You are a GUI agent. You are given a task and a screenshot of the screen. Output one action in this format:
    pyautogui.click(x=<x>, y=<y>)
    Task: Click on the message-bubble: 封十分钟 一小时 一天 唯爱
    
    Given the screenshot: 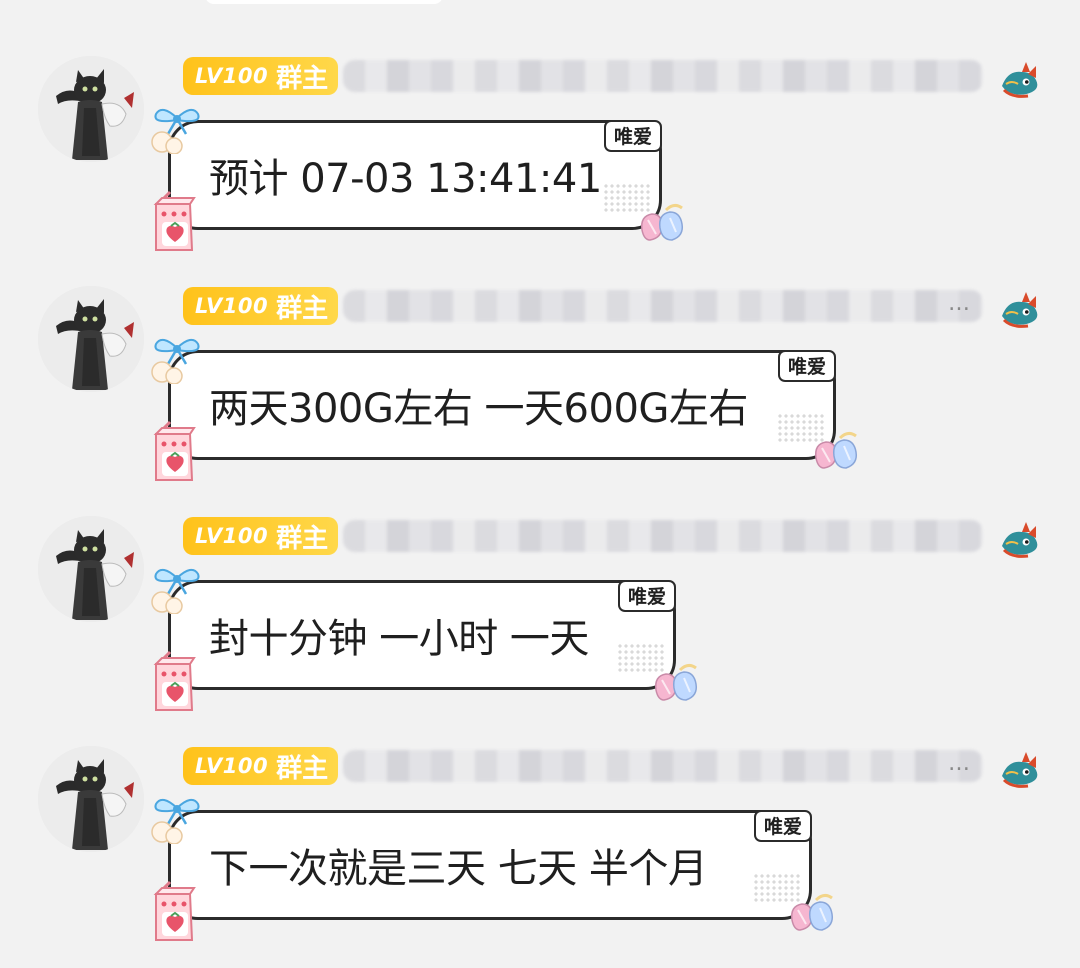 What is the action you would take?
    pyautogui.click(x=422, y=635)
    